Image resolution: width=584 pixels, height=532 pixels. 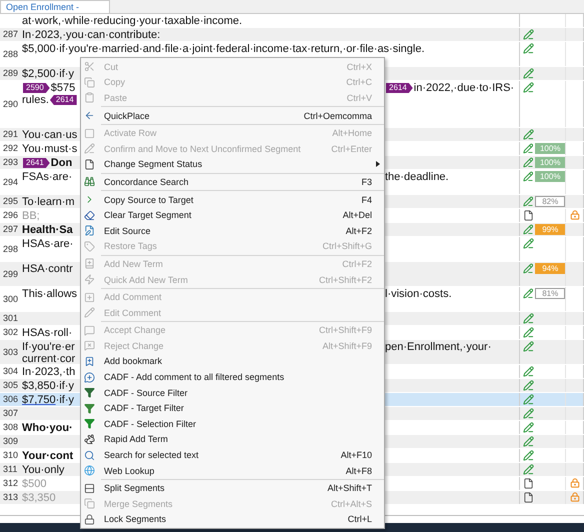 I want to click on segment-text: To·learn·m, so click(x=48, y=202).